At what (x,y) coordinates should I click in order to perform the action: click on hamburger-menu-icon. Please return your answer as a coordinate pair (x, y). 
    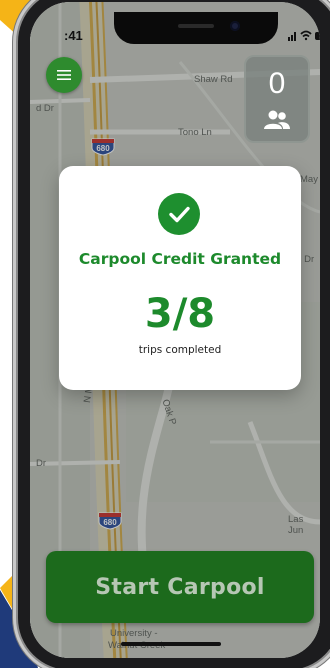
    Looking at the image, I should click on (64, 75).